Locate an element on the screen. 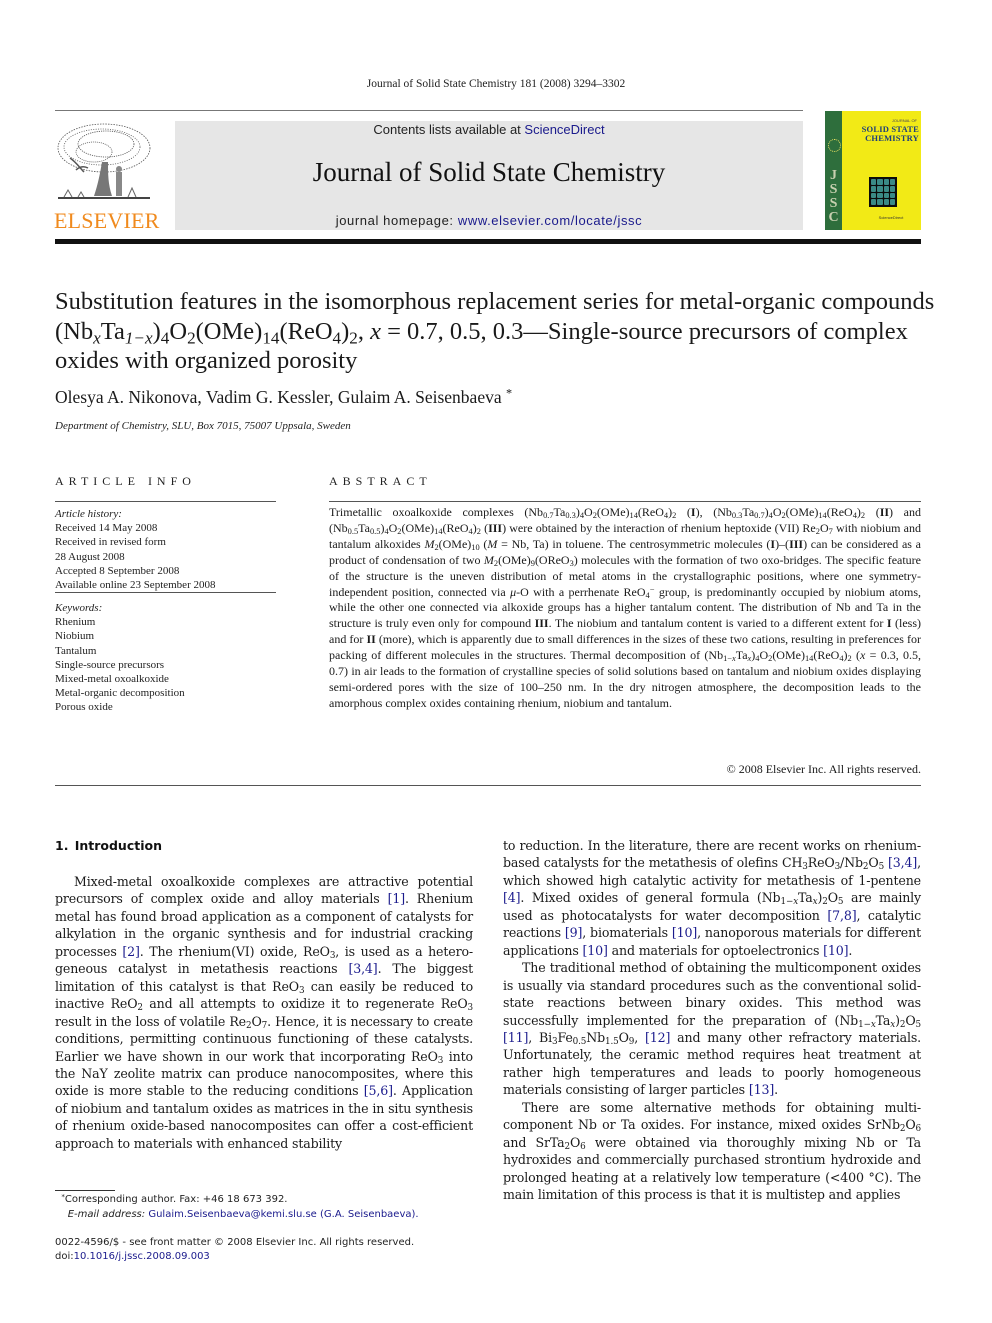  keywords-label: Keywords: is located at coordinates (79, 608).